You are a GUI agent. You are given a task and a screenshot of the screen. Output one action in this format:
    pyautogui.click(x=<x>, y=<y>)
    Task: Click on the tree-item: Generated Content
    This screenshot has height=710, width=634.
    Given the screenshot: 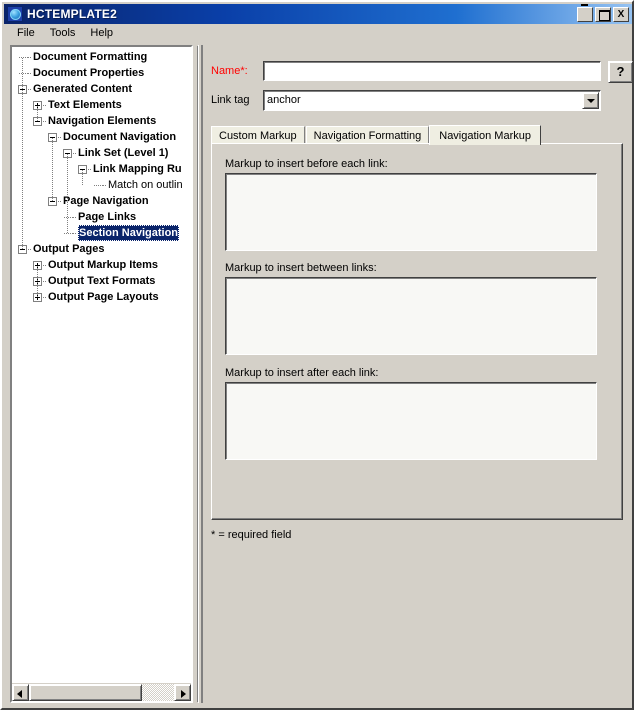 What is the action you would take?
    pyautogui.click(x=101, y=90)
    